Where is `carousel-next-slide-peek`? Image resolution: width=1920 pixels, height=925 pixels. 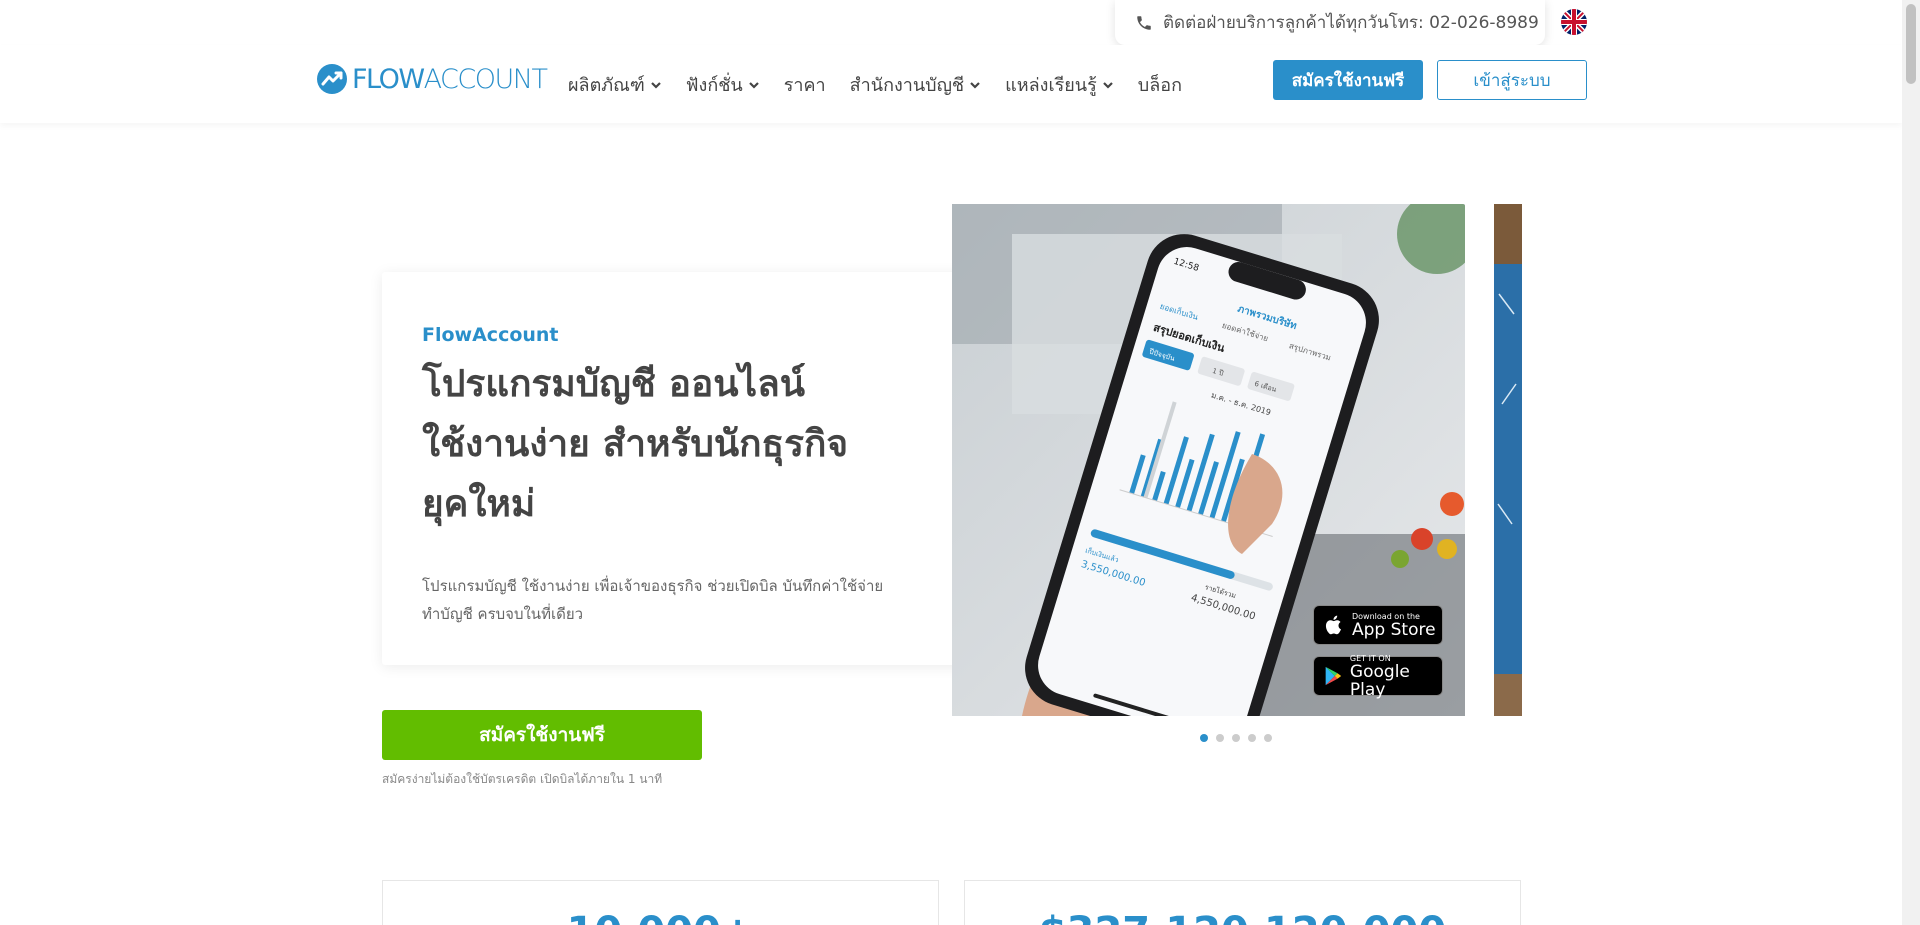 carousel-next-slide-peek is located at coordinates (1508, 460).